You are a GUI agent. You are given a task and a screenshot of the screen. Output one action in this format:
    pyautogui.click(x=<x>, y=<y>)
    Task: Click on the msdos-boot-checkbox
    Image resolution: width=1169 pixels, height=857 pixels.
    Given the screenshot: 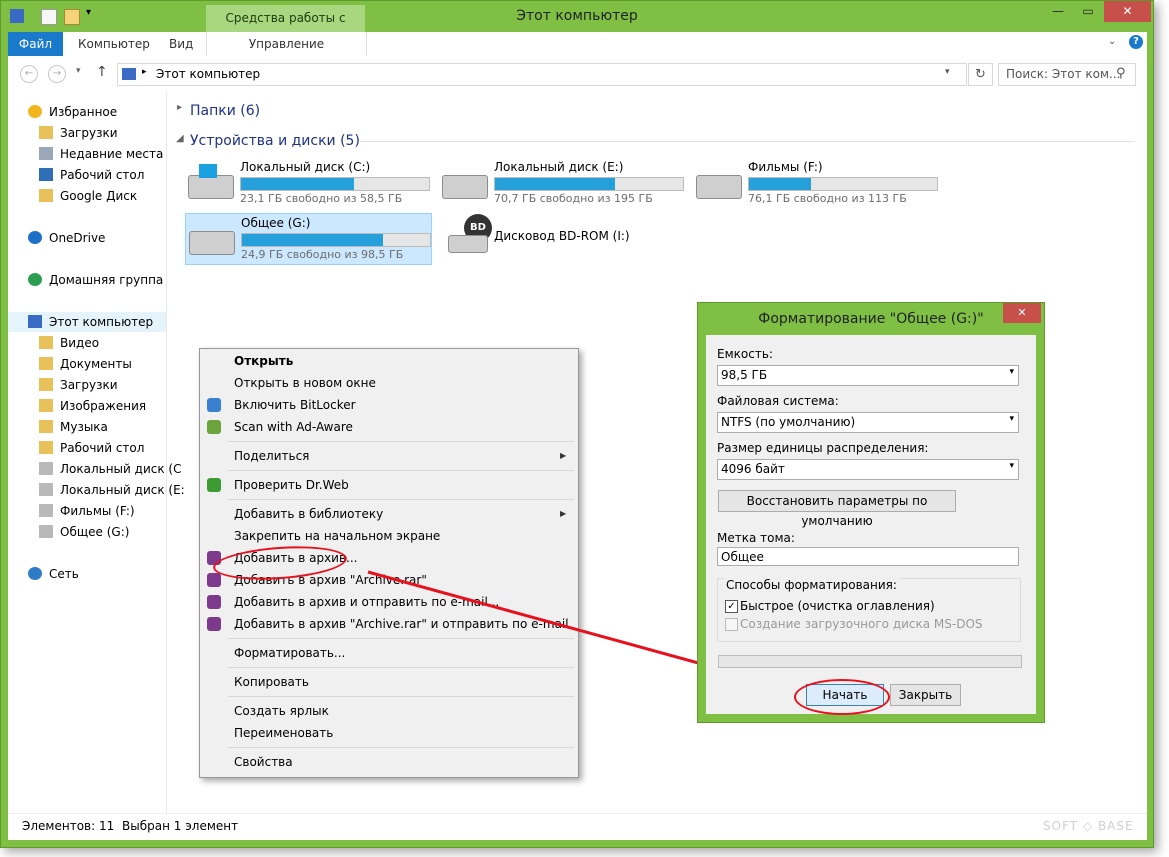 What is the action you would take?
    pyautogui.click(x=731, y=624)
    